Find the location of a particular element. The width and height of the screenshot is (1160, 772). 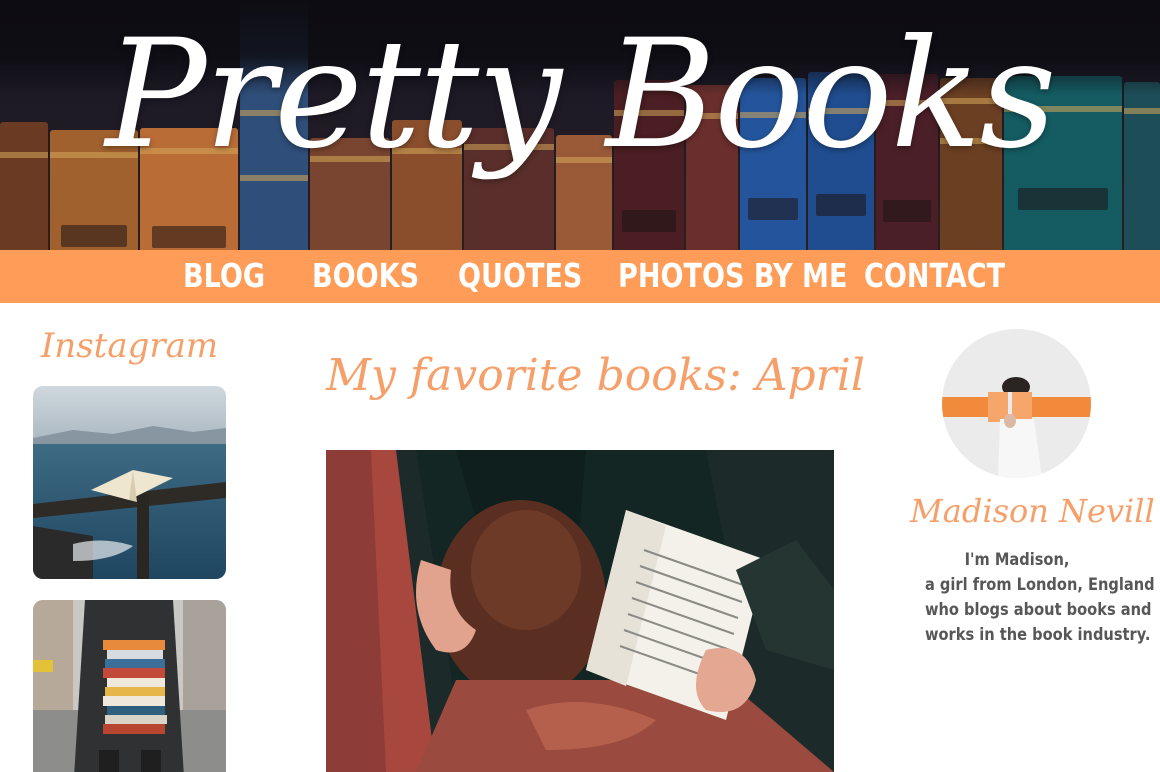

nav-item-photos-by-me: PHOTOS BY ME is located at coordinates (732, 276).